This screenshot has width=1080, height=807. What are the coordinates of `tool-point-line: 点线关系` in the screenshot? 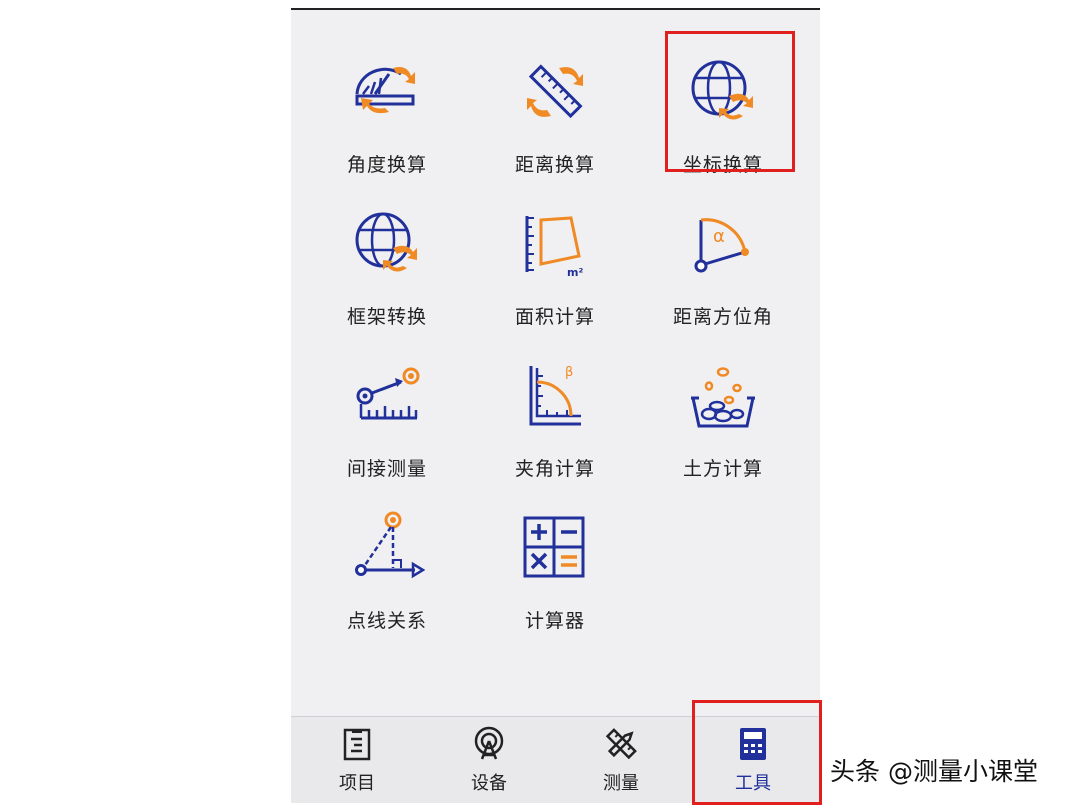 It's located at (387, 563).